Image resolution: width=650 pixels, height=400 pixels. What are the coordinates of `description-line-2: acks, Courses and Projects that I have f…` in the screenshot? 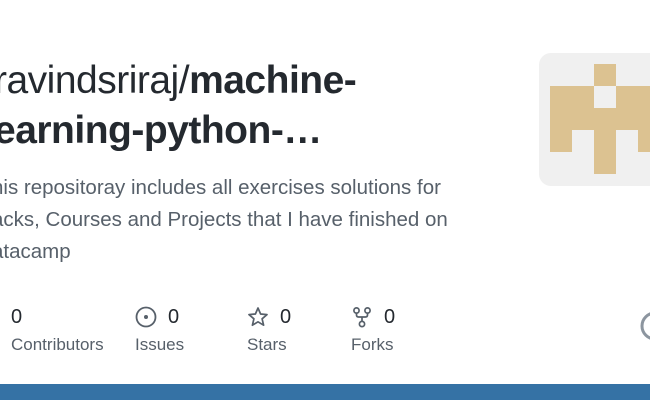 It's located at (224, 219).